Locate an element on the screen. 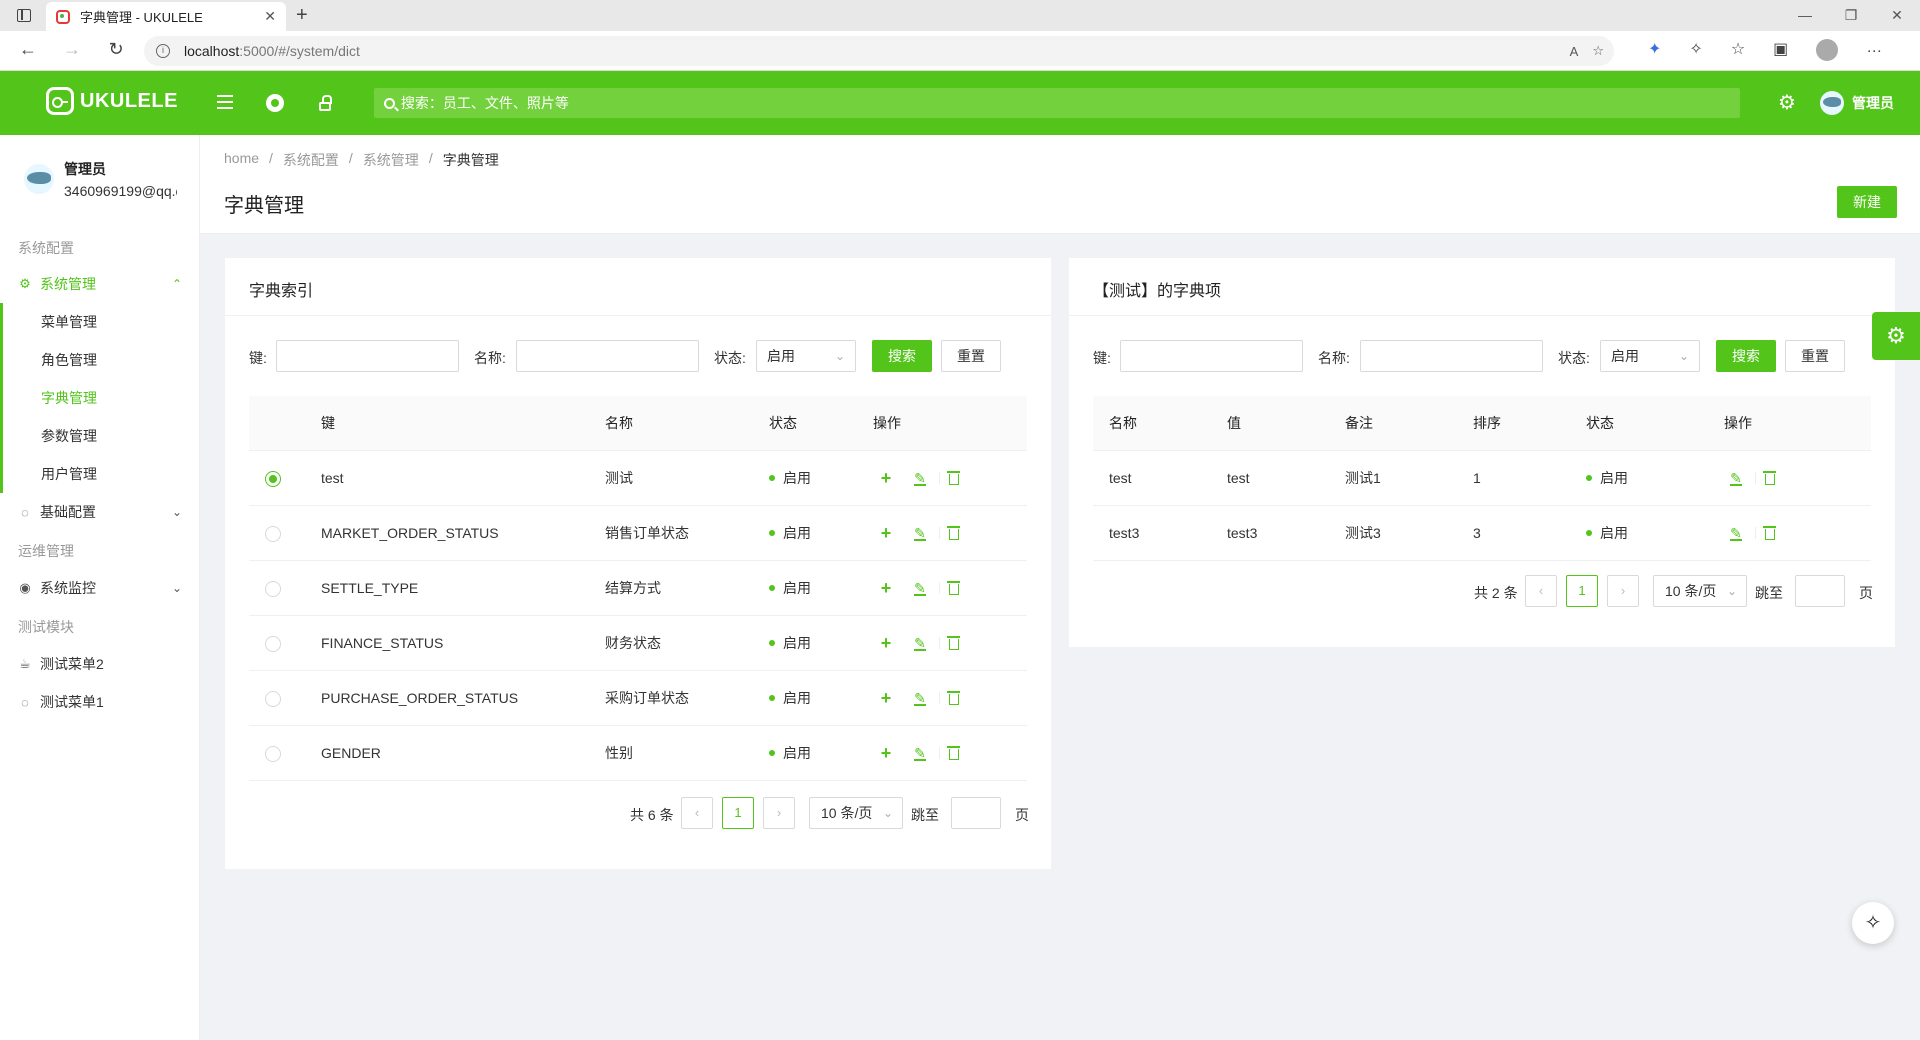 Image resolution: width=1920 pixels, height=1040 pixels. back-icon: ← is located at coordinates (28, 49).